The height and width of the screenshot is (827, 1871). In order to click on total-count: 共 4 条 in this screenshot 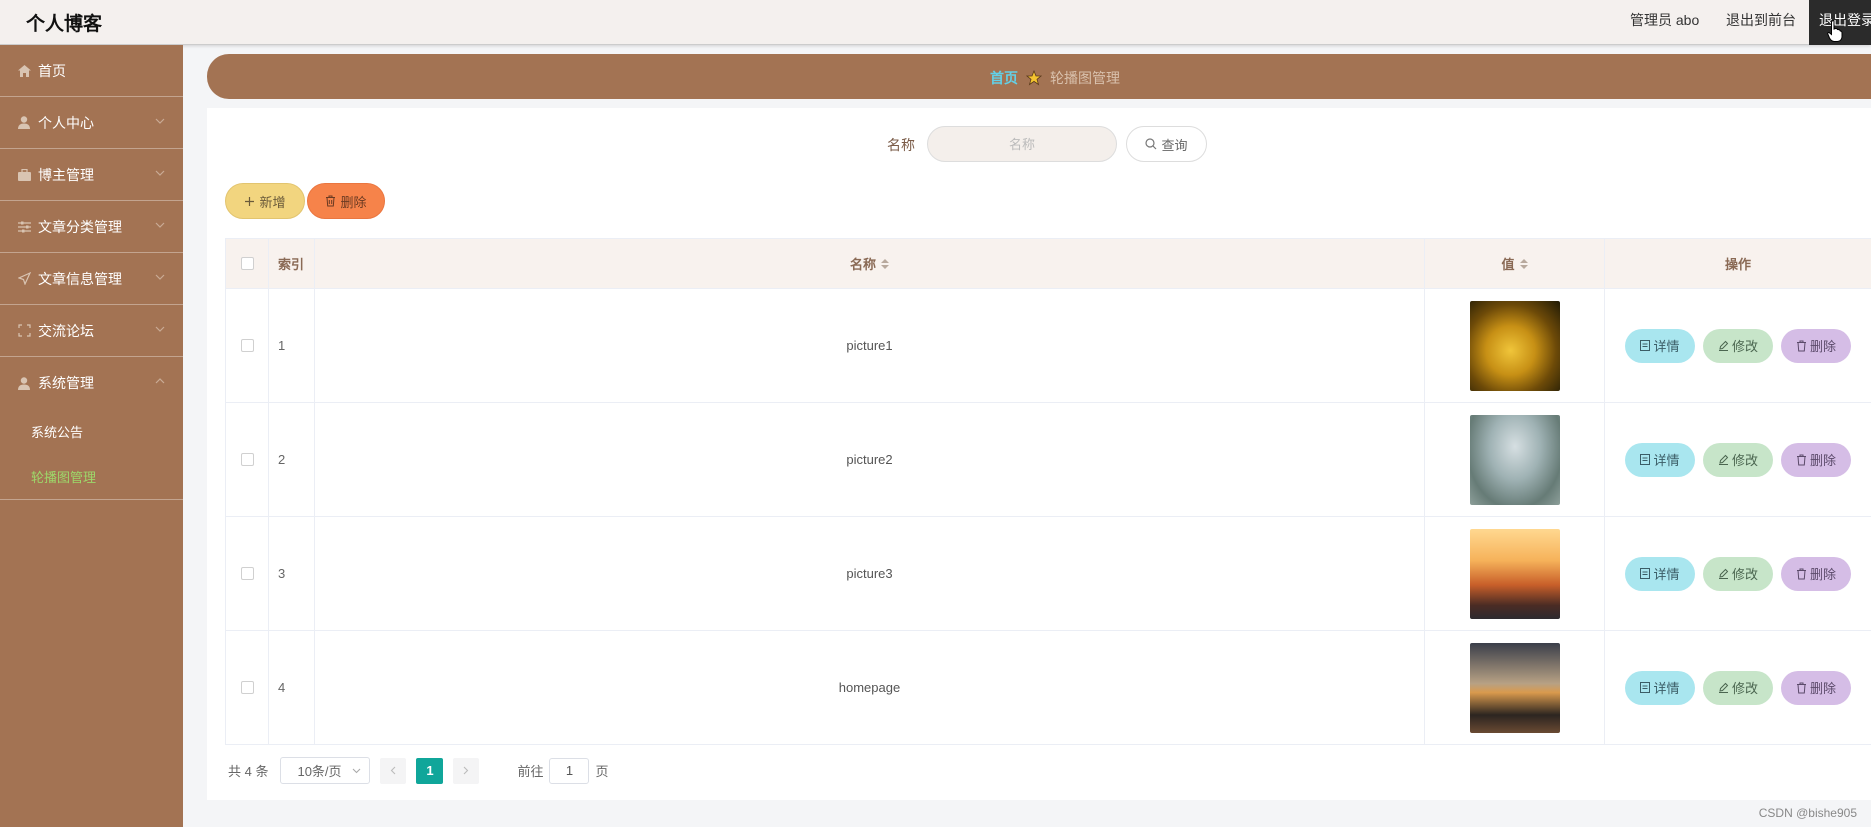, I will do `click(248, 771)`.